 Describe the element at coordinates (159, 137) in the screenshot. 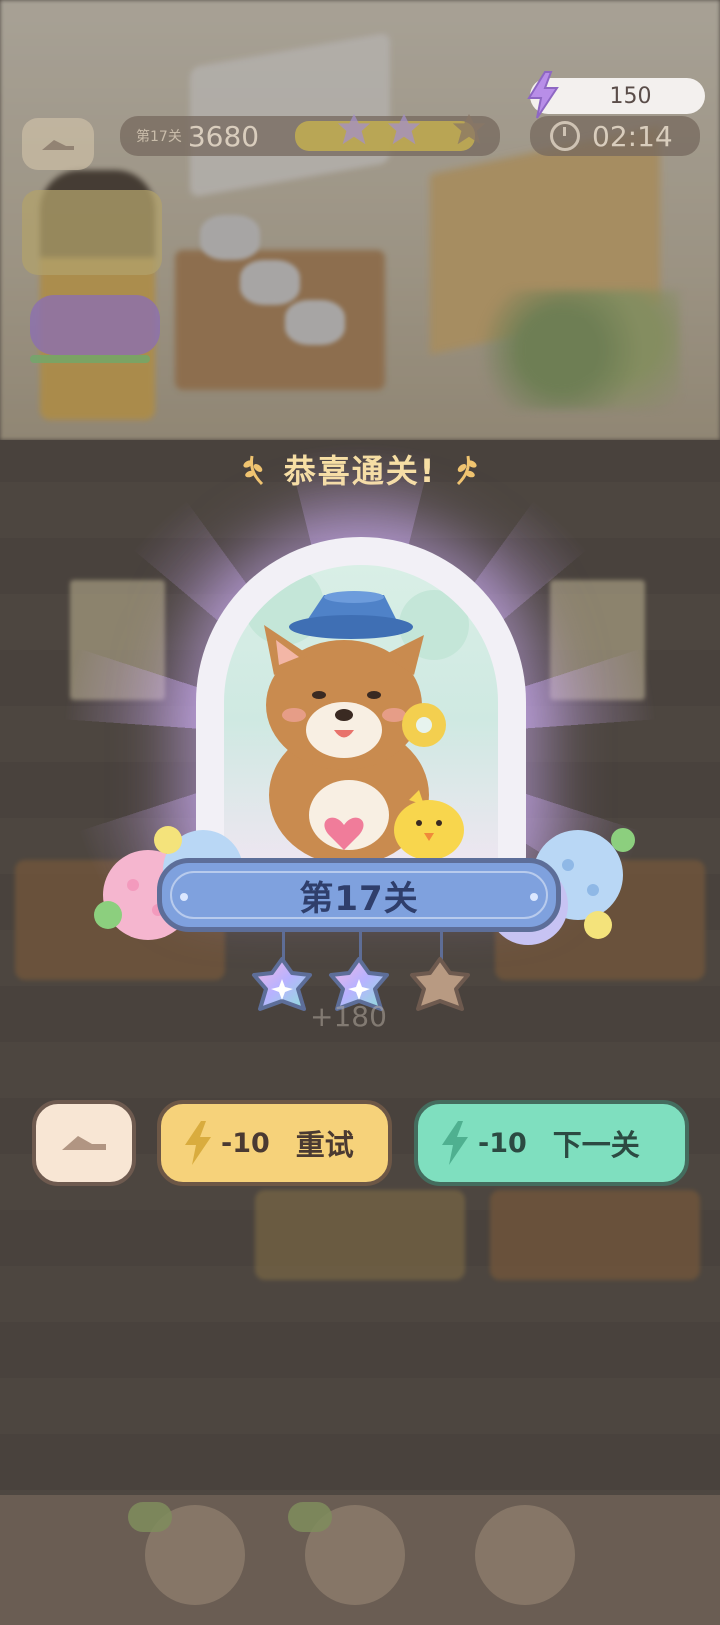

I see `hud-level-label: 第17关` at that location.